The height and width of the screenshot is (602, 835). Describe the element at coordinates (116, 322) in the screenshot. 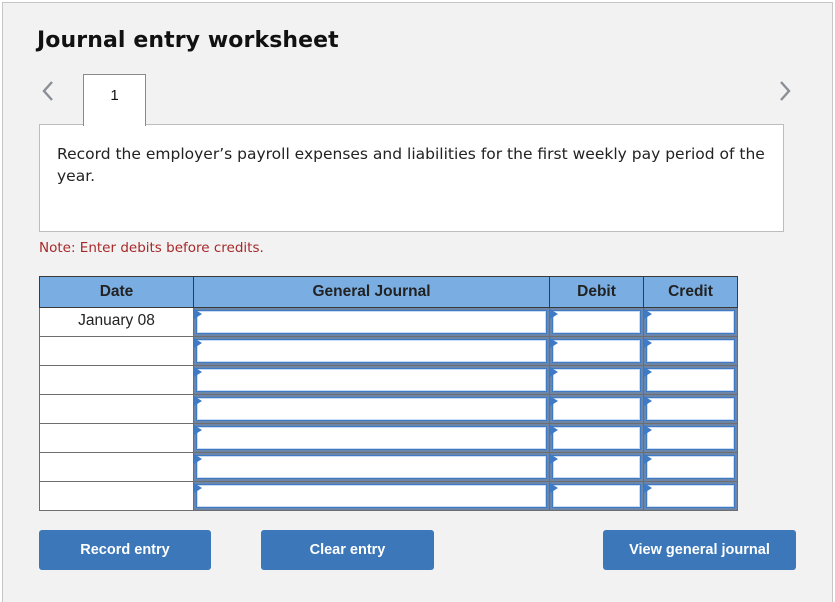

I see `date-cell: January 08` at that location.